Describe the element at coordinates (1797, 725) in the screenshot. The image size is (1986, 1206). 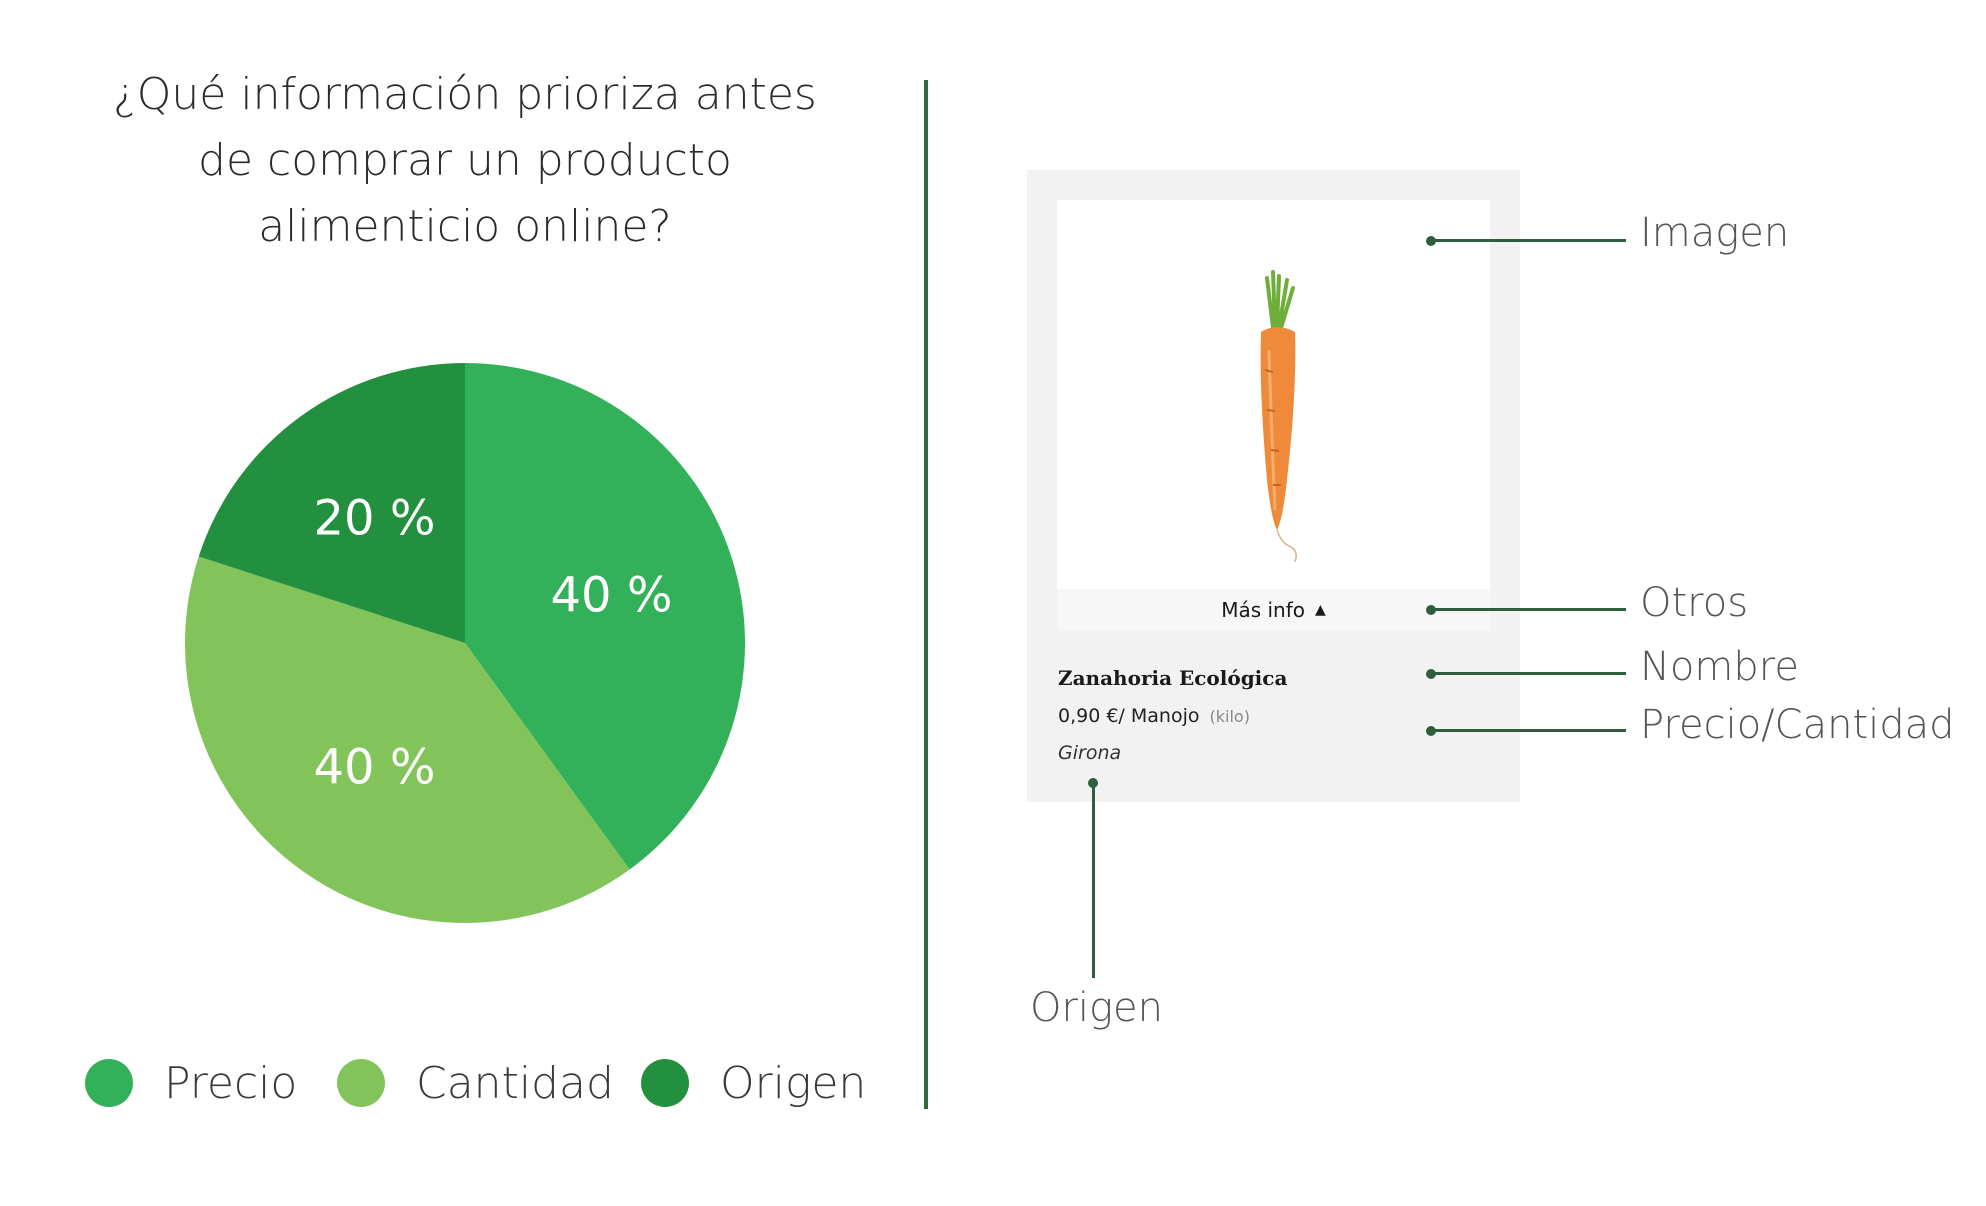
I see `annotation-label-precio-cantidad: Precio/Cantidad` at that location.